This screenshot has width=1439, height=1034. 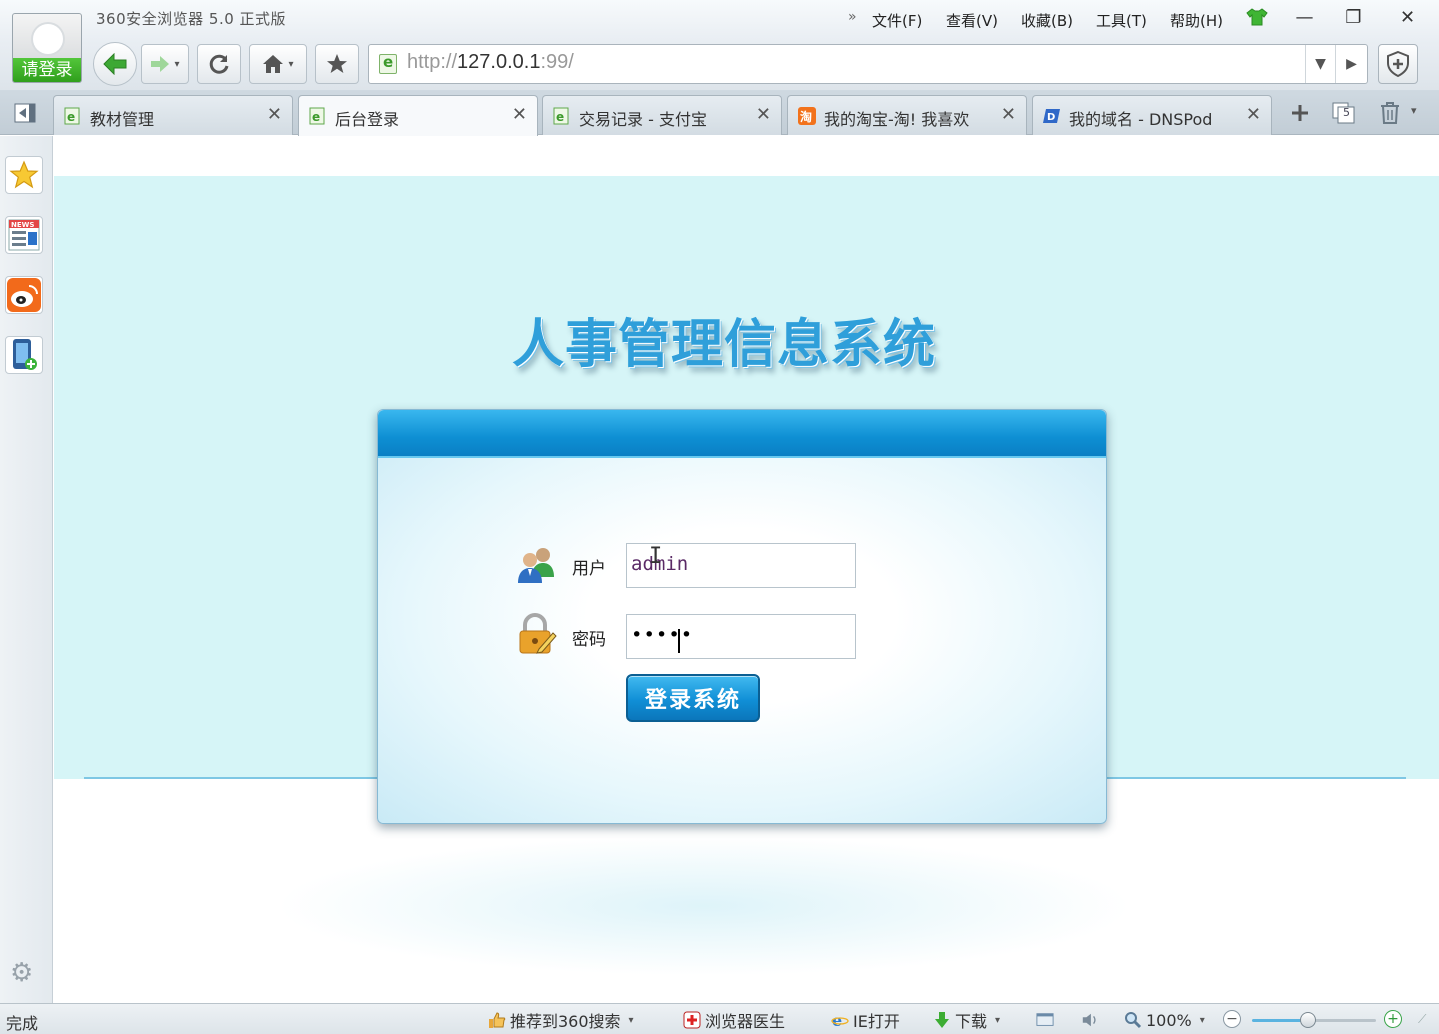 I want to click on skin-shirt-icon, so click(x=1257, y=17).